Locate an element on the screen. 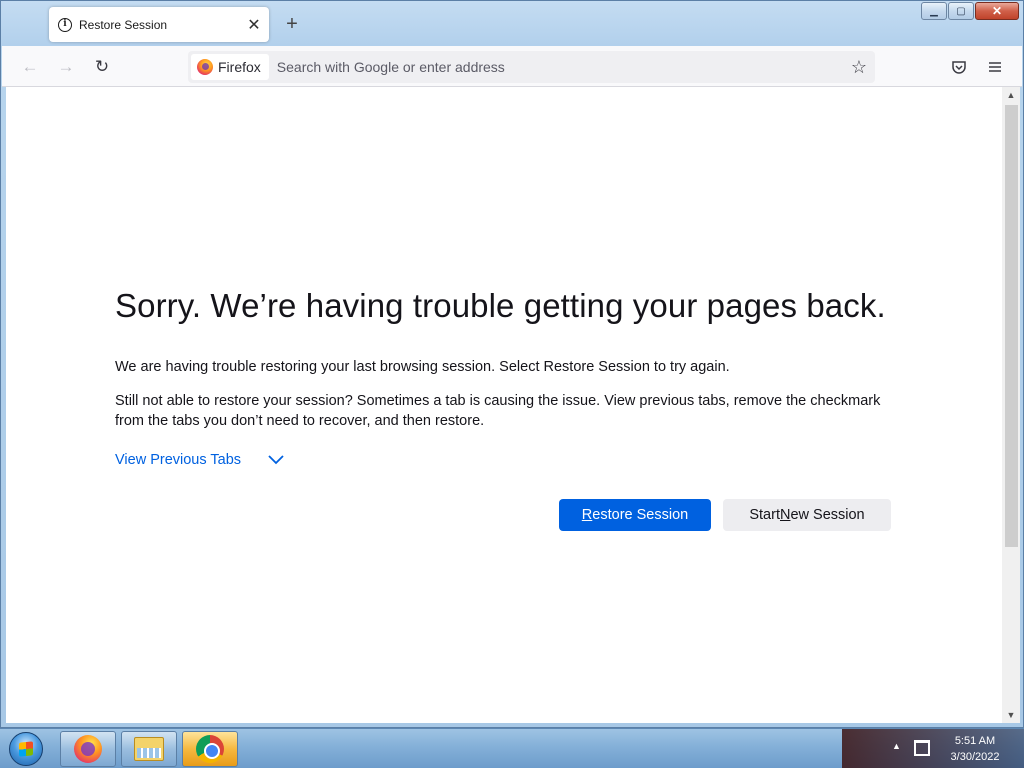 Image resolution: width=1024 pixels, height=768 pixels. pocket-button is located at coordinates (959, 67).